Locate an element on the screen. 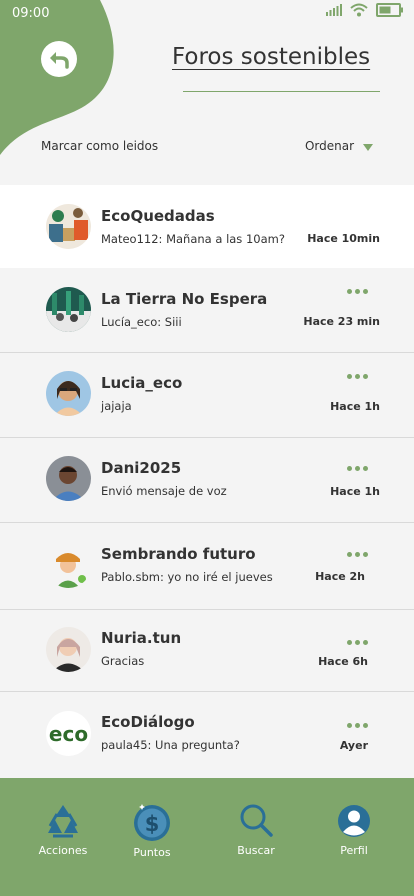 The width and height of the screenshot is (414, 896). conversation-message: Mateo112: Mañana a las 10am? is located at coordinates (193, 239).